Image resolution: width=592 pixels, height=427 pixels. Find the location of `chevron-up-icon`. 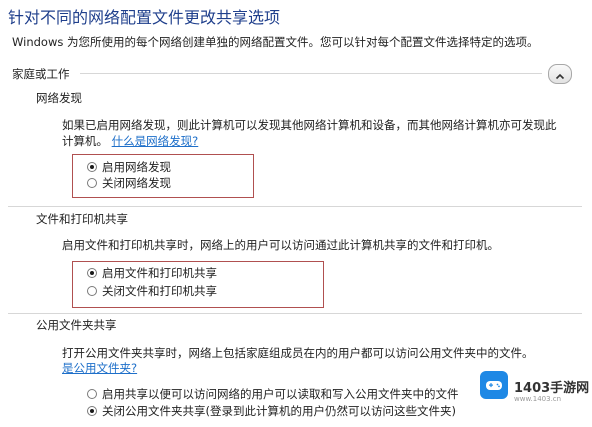

chevron-up-icon is located at coordinates (560, 74).